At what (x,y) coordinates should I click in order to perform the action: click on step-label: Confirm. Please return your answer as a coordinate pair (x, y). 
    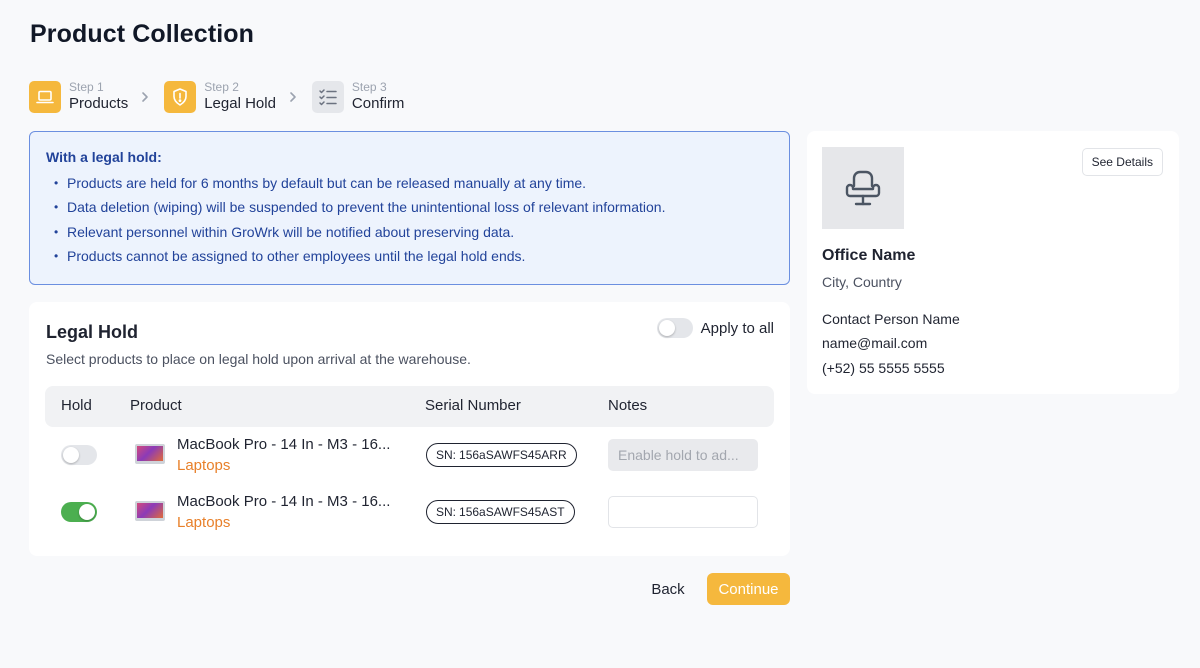
    Looking at the image, I should click on (378, 103).